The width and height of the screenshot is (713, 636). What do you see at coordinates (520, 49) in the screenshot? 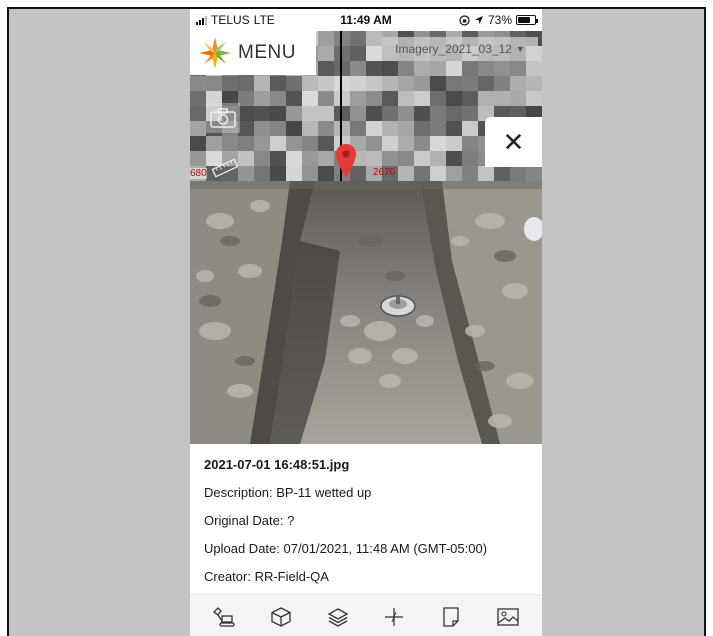
I see `caret-down-icon: ▼` at bounding box center [520, 49].